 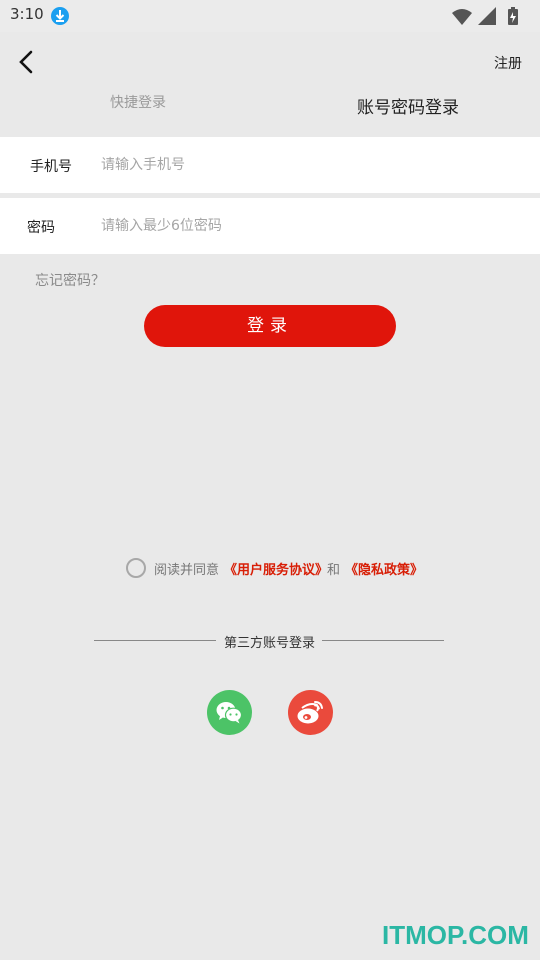 What do you see at coordinates (136, 568) in the screenshot?
I see `agreement-checkbox` at bounding box center [136, 568].